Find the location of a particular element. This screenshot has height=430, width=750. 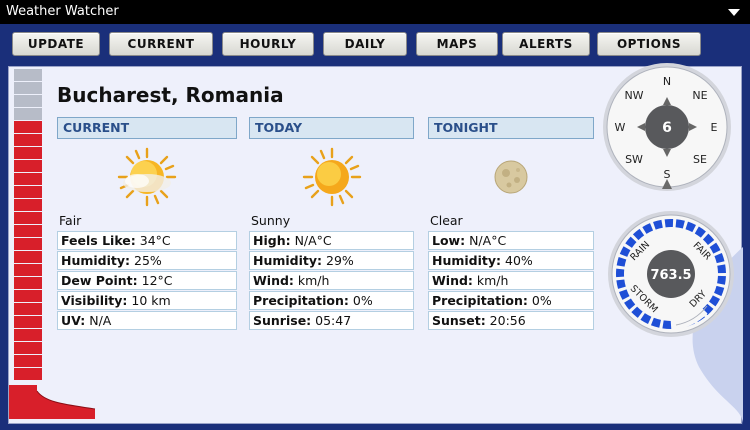

sunrise-value: 05:47 is located at coordinates (331, 320).